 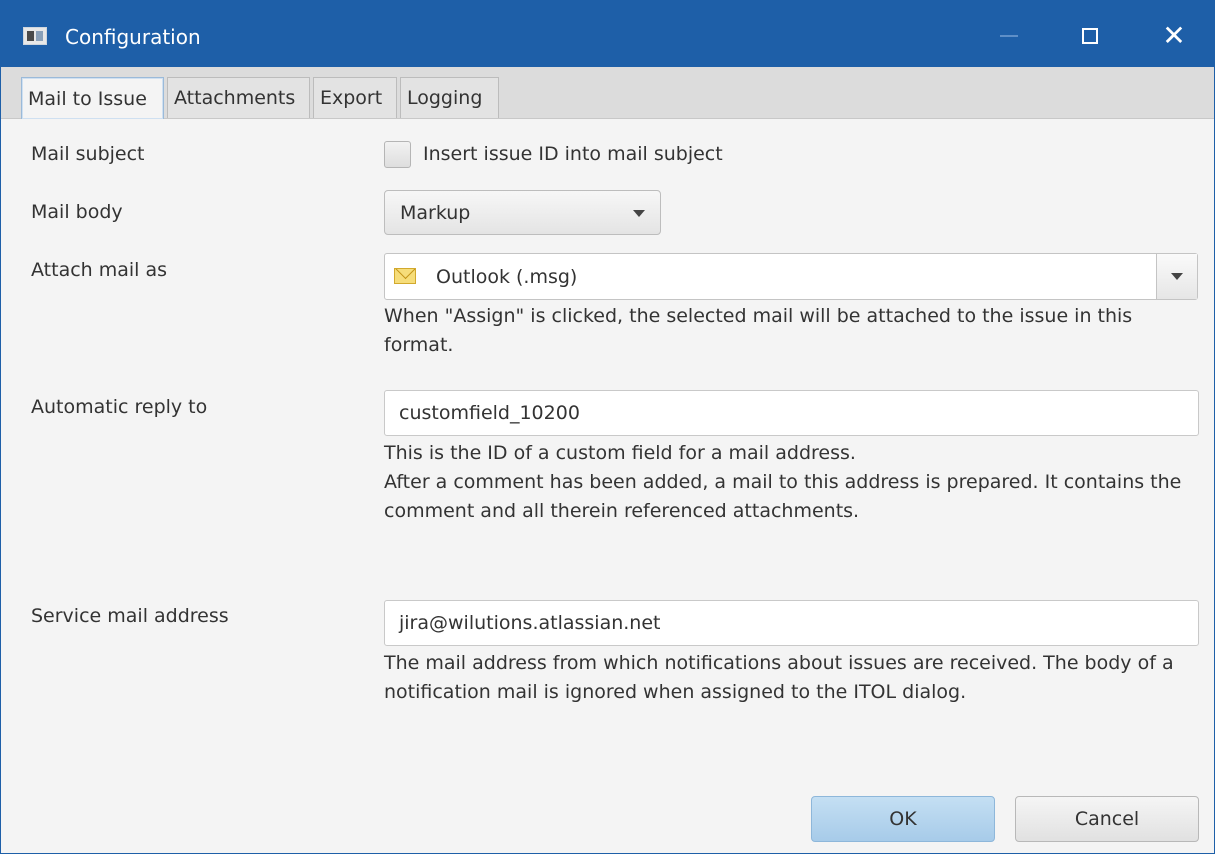 I want to click on attach-mail-as-dropdown-button, so click(x=1176, y=276).